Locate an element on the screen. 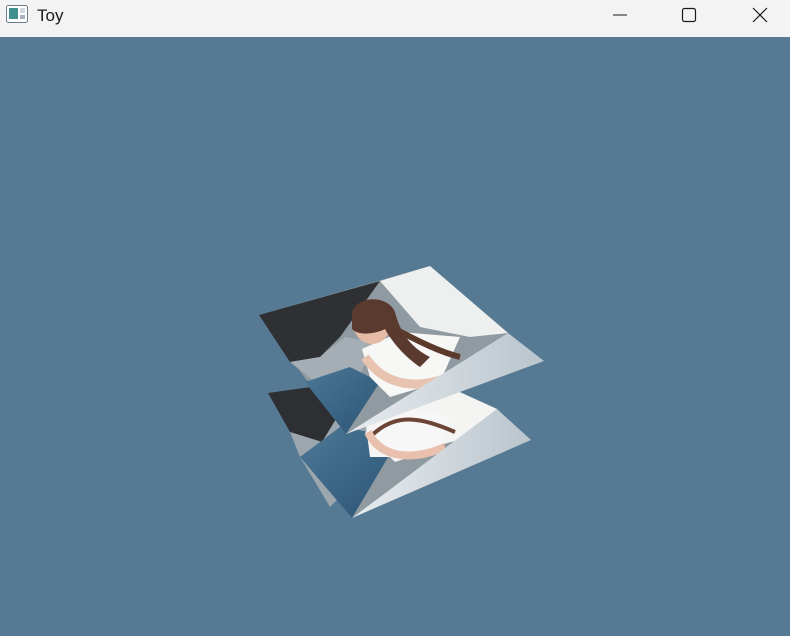 This screenshot has width=790, height=636. close-button is located at coordinates (760, 15).